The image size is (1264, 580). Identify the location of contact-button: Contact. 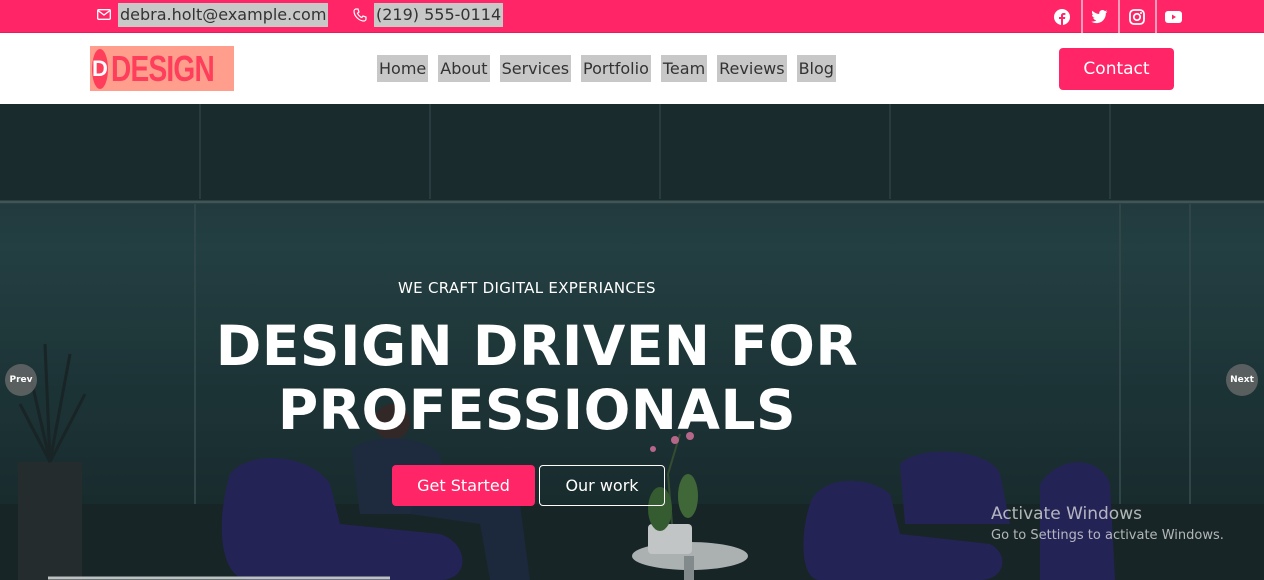
(1116, 69).